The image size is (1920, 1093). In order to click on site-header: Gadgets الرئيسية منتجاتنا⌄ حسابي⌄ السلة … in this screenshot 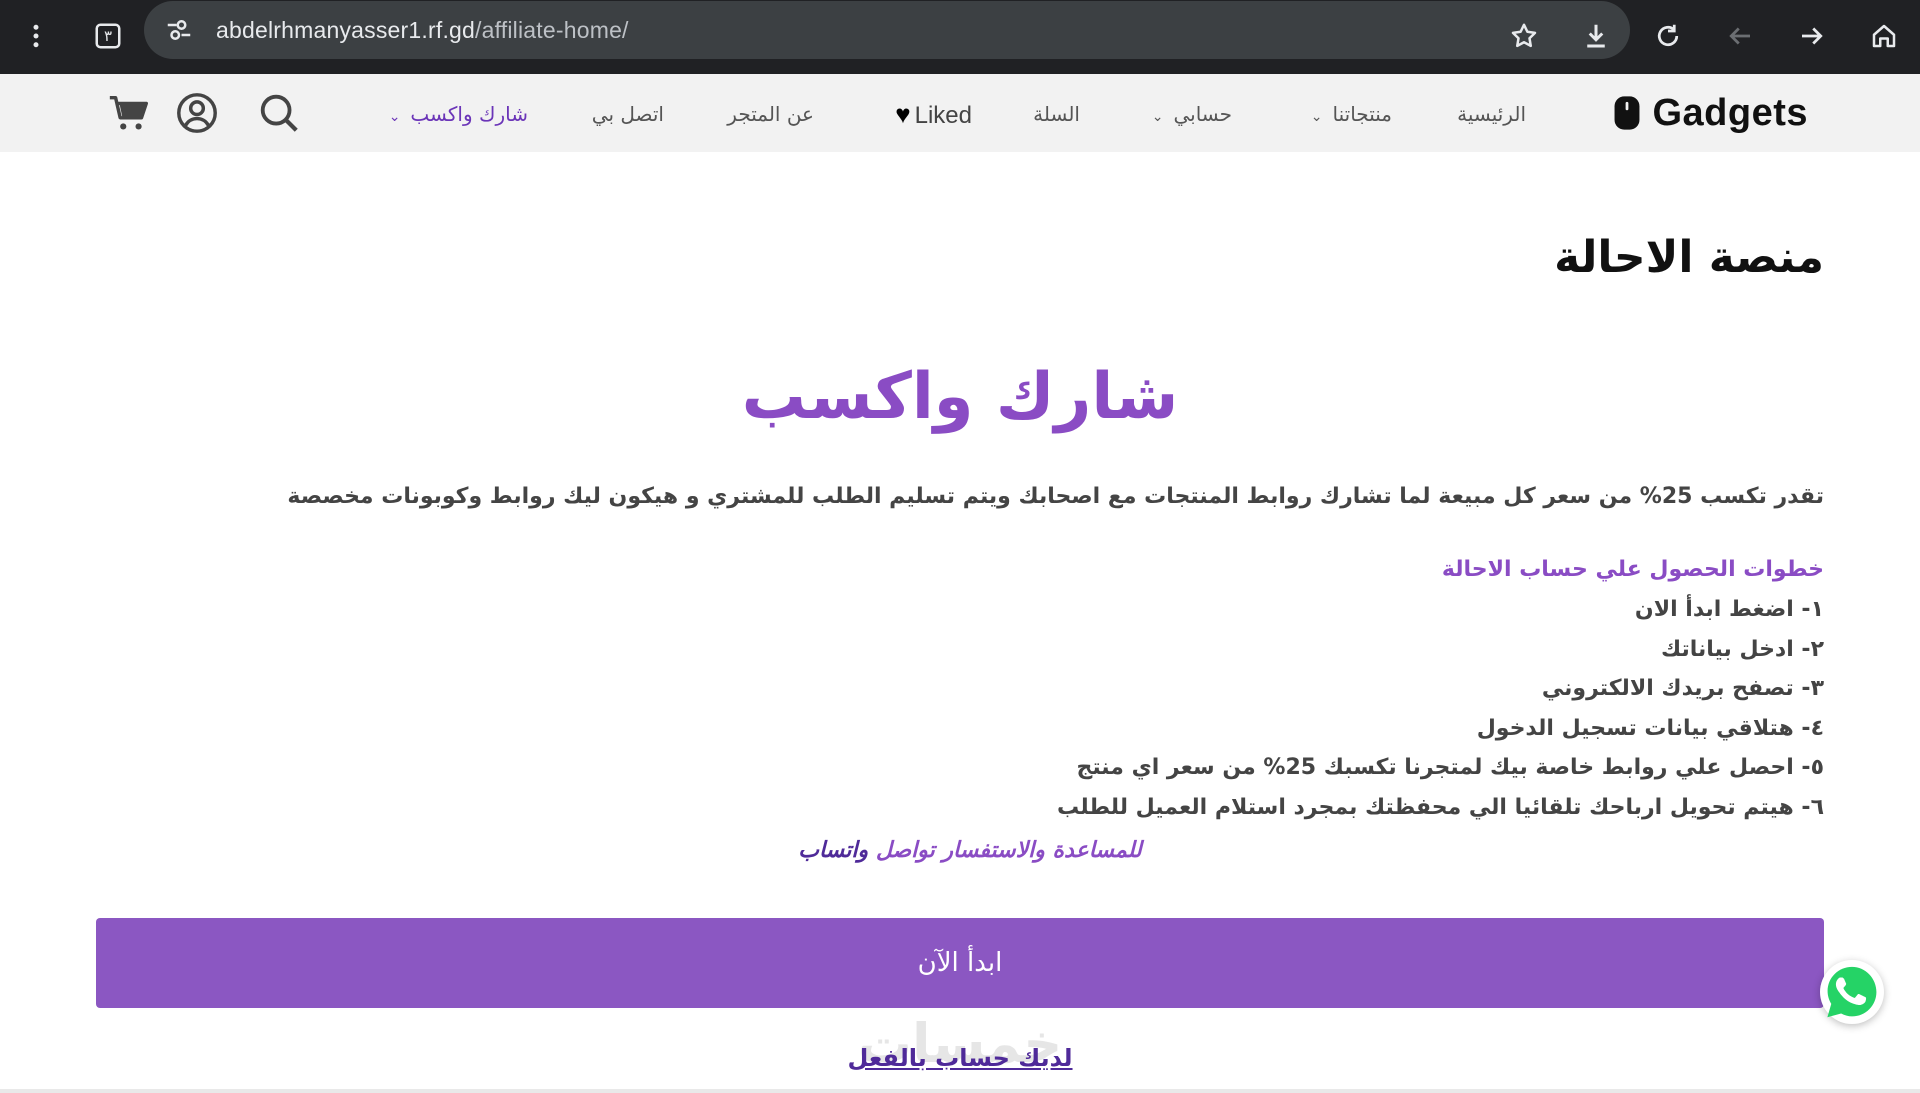, I will do `click(960, 113)`.